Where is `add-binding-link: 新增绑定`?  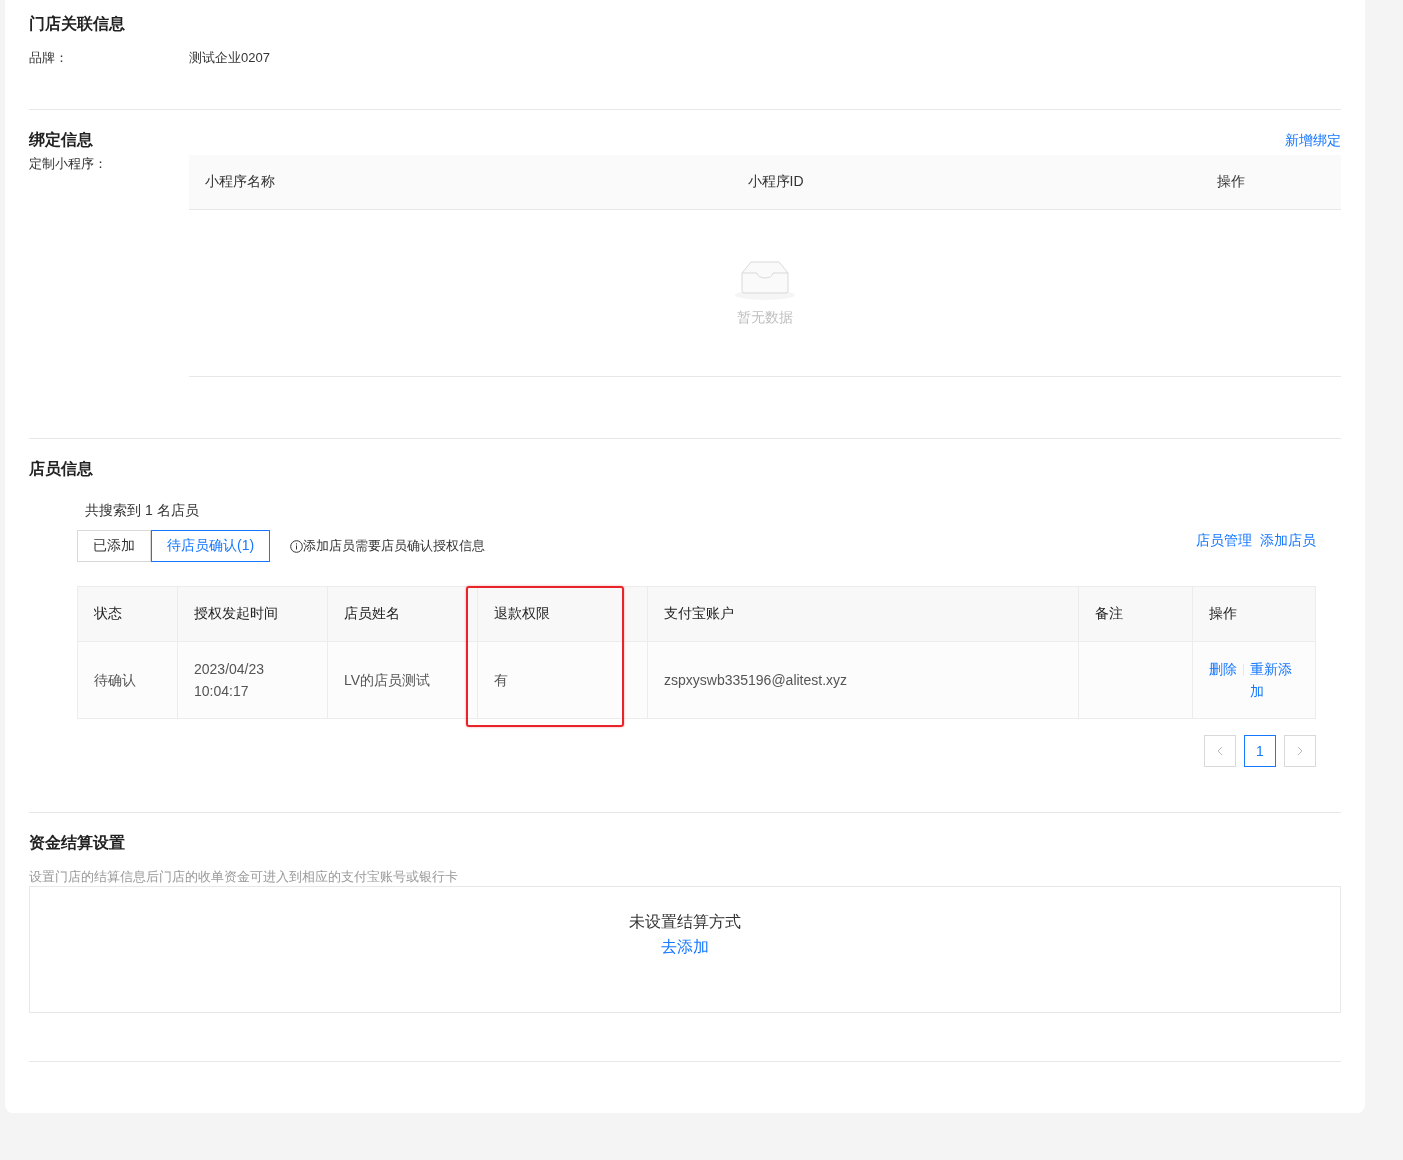
add-binding-link: 新增绑定 is located at coordinates (1313, 140).